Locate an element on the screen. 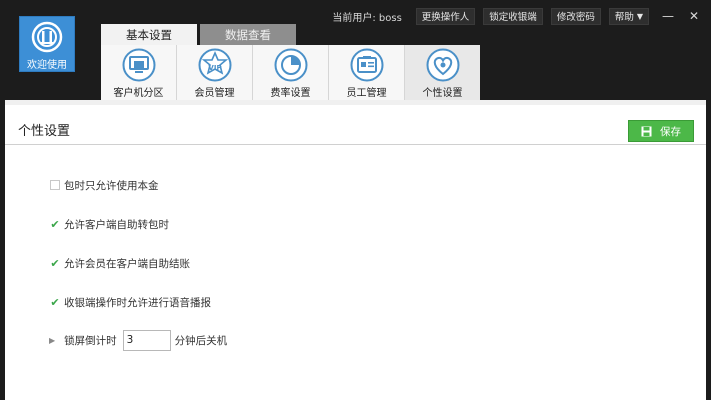  option-label: 允许会员在客户端自助结账 is located at coordinates (127, 263).